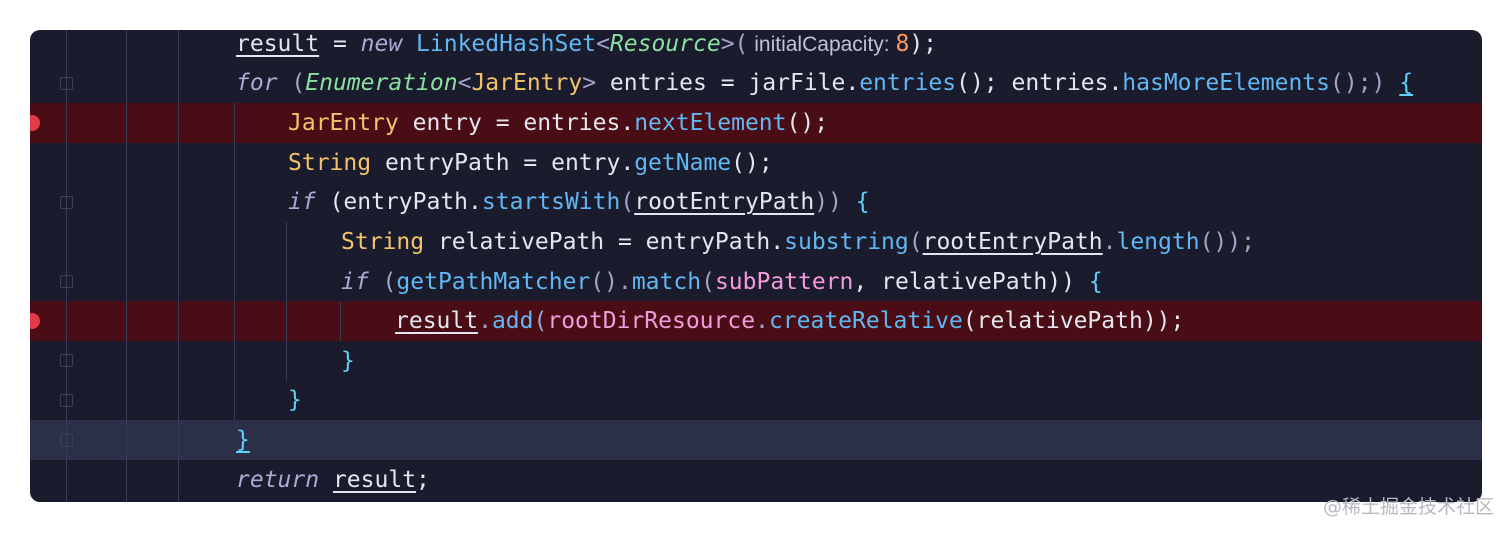  Describe the element at coordinates (665, 44) in the screenshot. I see `generic-type: Resource` at that location.